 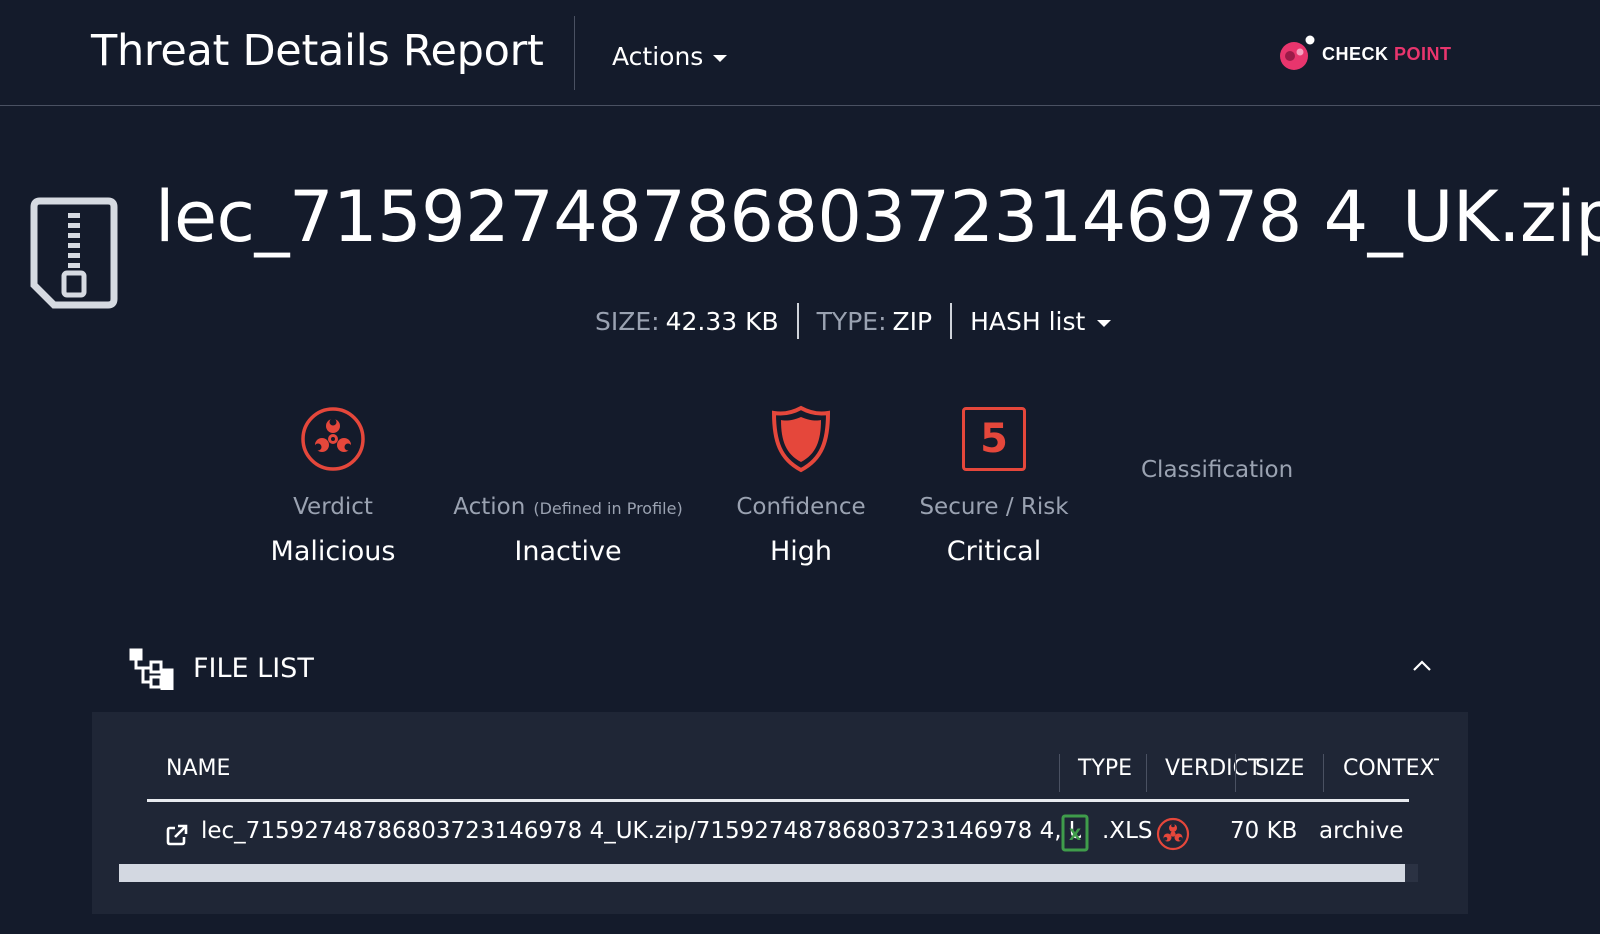 What do you see at coordinates (1127, 831) in the screenshot?
I see `row-type: .XLS` at bounding box center [1127, 831].